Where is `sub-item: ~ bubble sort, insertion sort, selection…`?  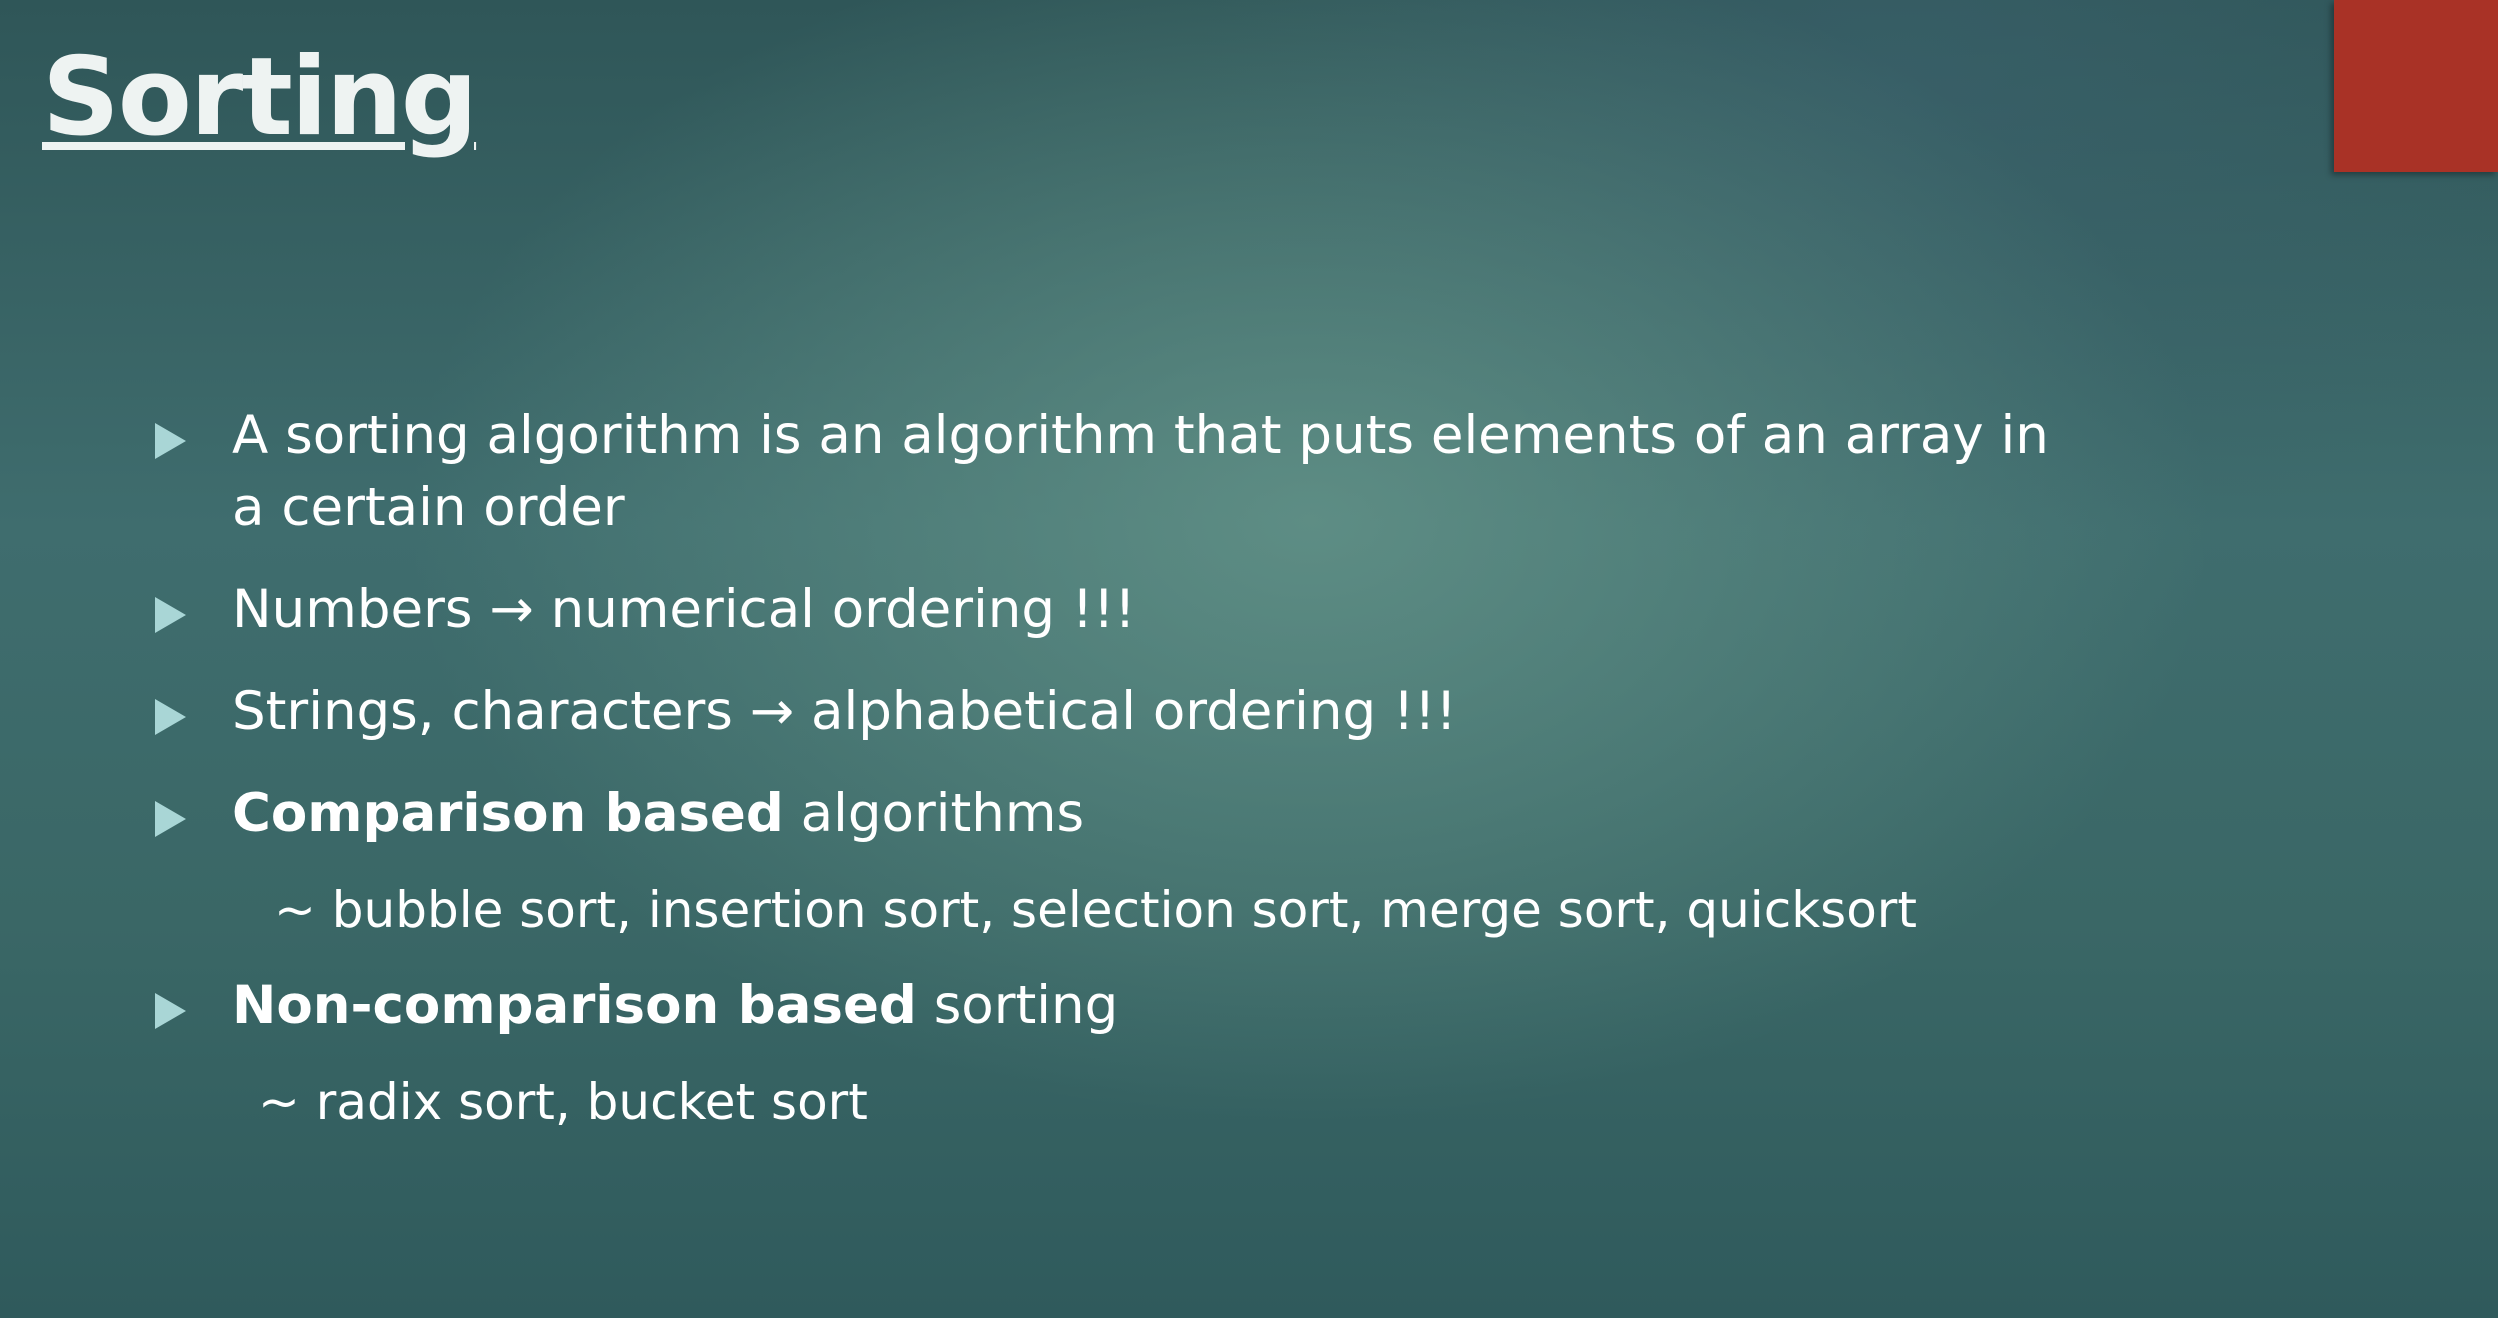 sub-item: ~ bubble sort, insertion sort, selection… is located at coordinates (1095, 910).